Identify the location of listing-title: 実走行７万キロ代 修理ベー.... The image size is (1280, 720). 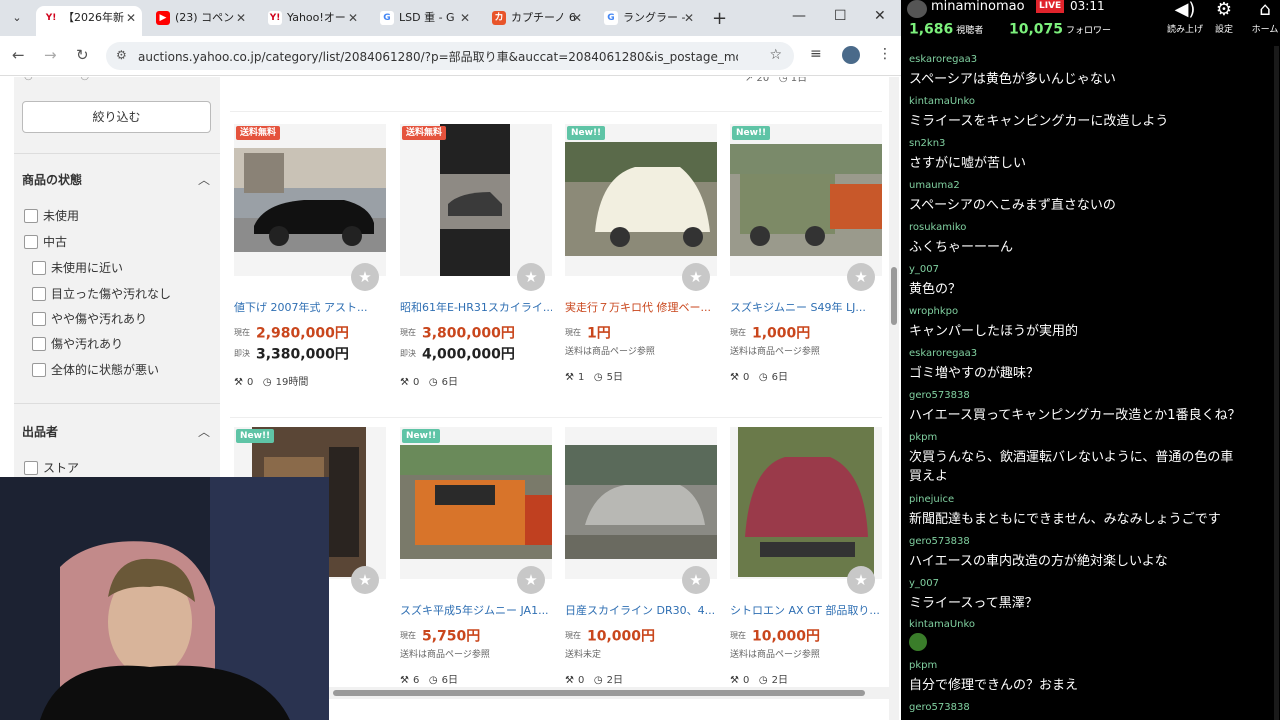
(641, 307).